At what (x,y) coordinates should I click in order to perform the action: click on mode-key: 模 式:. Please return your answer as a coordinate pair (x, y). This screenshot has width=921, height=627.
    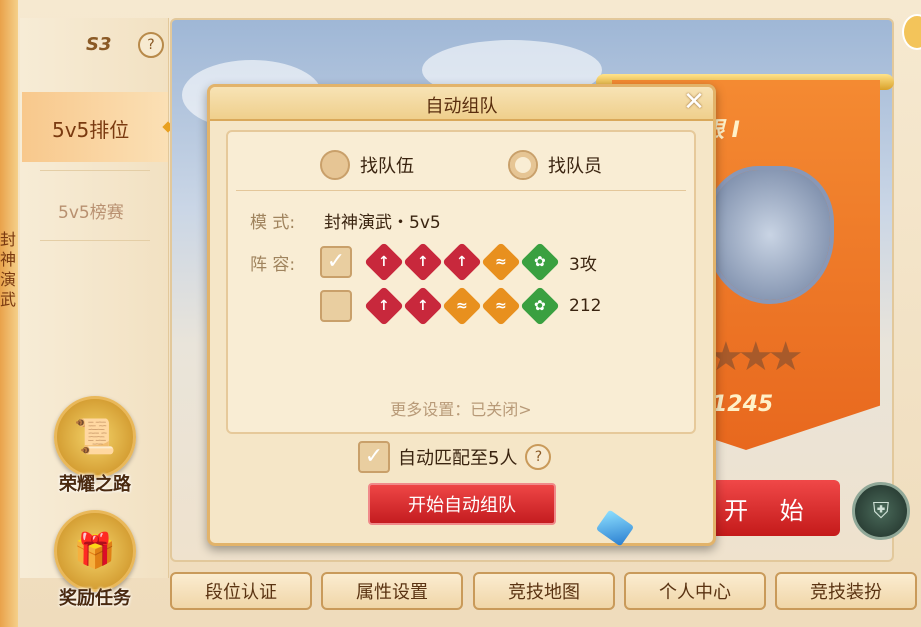
    Looking at the image, I should click on (273, 223).